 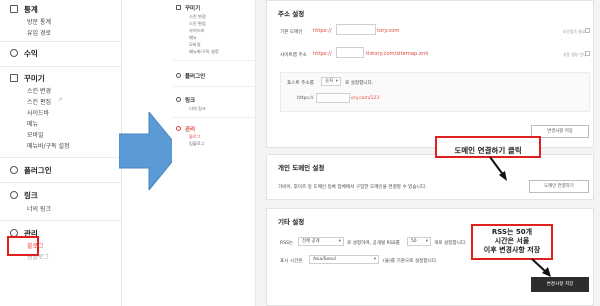 What do you see at coordinates (31, 195) in the screenshot?
I see `sidebar-header-link: 링크` at bounding box center [31, 195].